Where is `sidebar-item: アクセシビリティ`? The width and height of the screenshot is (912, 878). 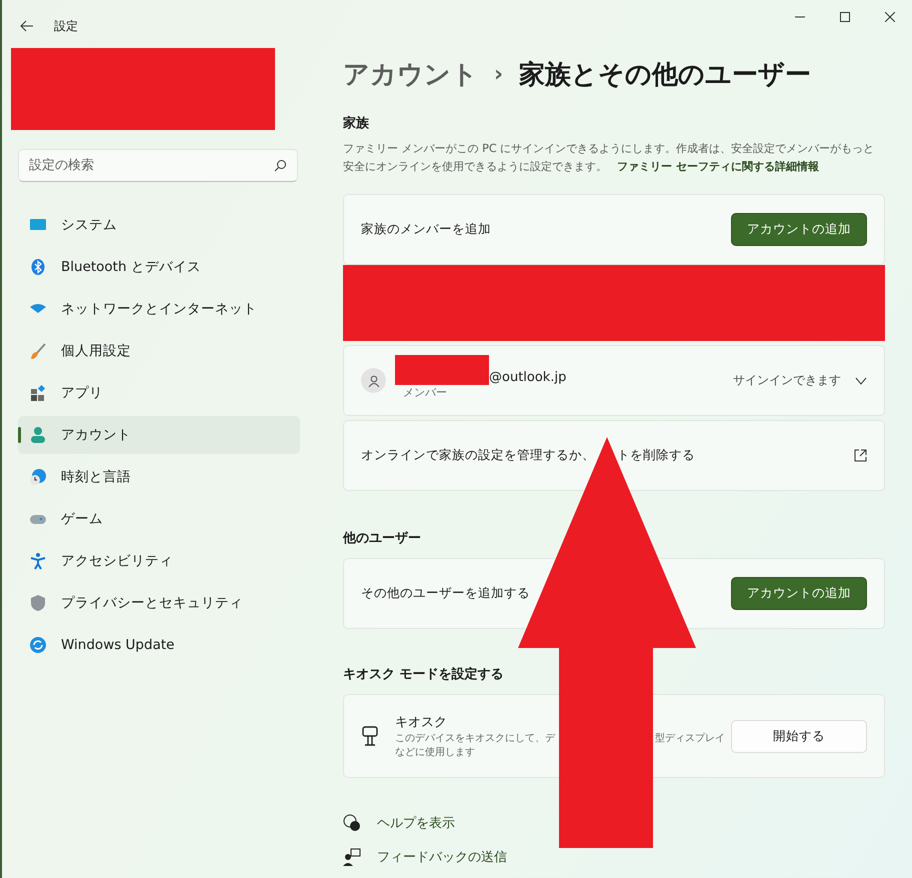
sidebar-item: アクセシビリティ is located at coordinates (159, 561).